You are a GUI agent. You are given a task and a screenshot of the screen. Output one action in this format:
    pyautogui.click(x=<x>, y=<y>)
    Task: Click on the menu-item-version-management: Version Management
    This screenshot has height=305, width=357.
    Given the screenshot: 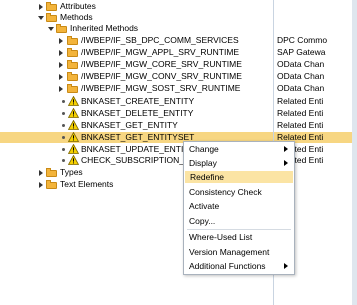 What is the action you would take?
    pyautogui.click(x=239, y=252)
    